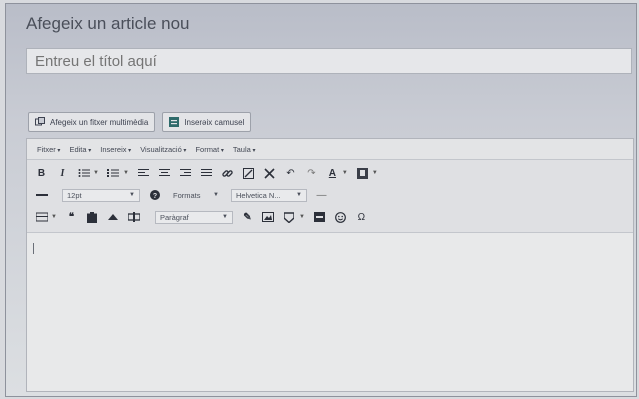 The image size is (639, 399). I want to click on link-icon, so click(227, 173).